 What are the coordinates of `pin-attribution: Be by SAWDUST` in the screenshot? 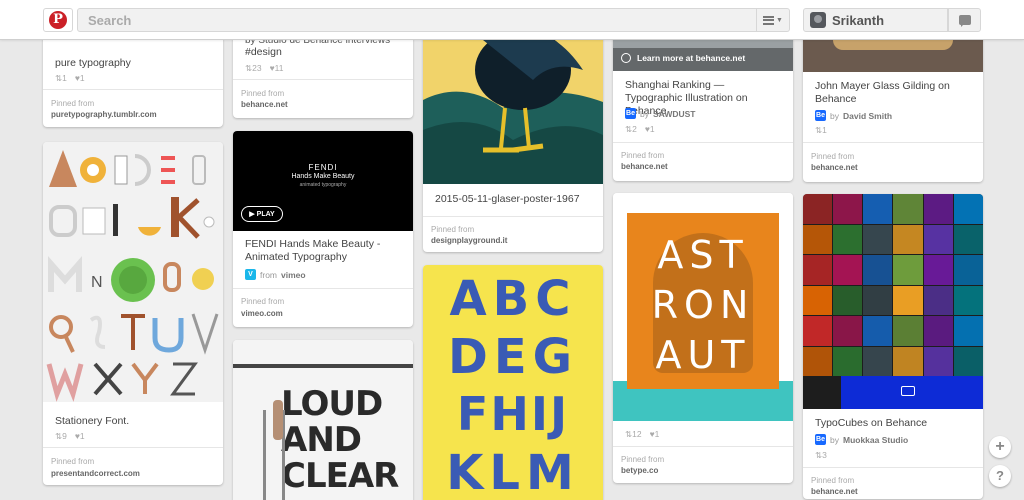 It's located at (660, 113).